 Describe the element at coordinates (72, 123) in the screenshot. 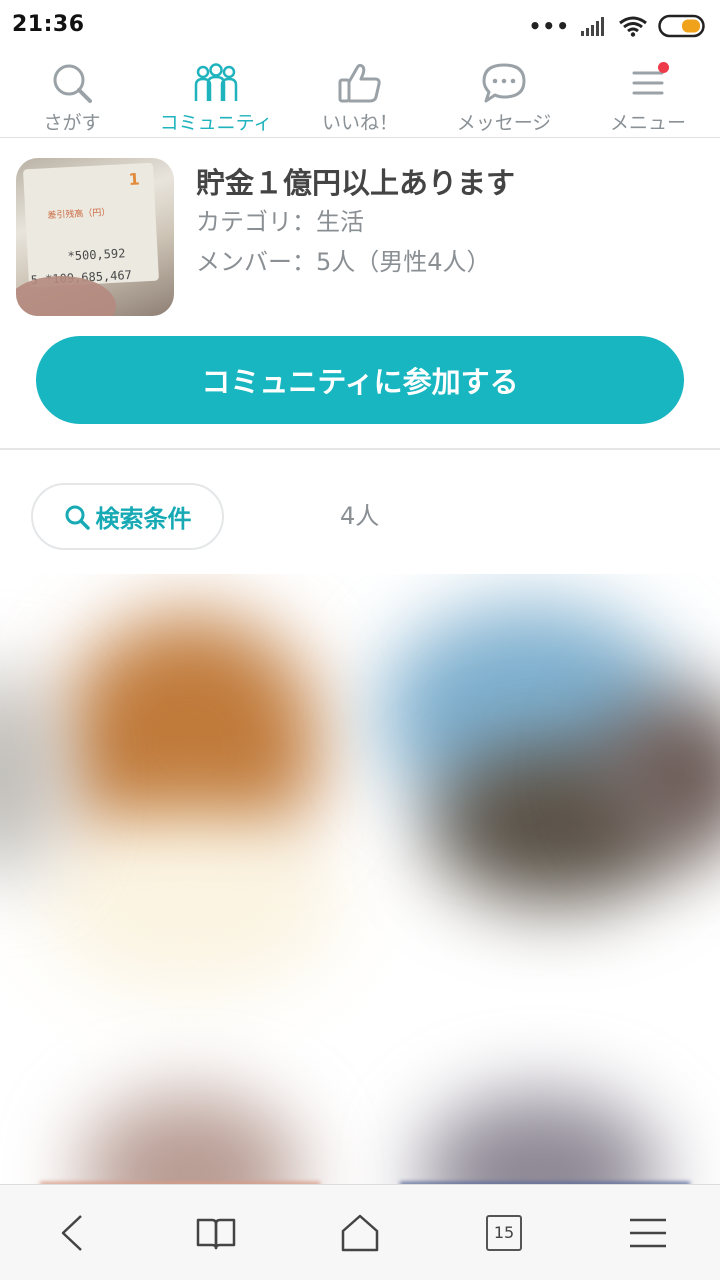

I see `nav-label-search: さがす` at that location.